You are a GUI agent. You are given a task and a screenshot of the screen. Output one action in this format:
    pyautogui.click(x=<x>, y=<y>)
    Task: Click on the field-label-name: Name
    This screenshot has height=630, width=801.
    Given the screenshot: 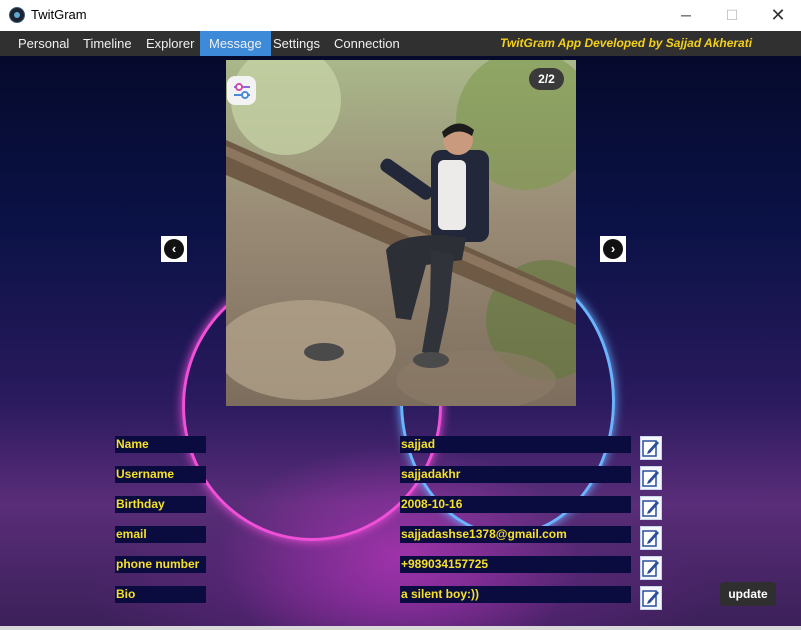 What is the action you would take?
    pyautogui.click(x=160, y=444)
    